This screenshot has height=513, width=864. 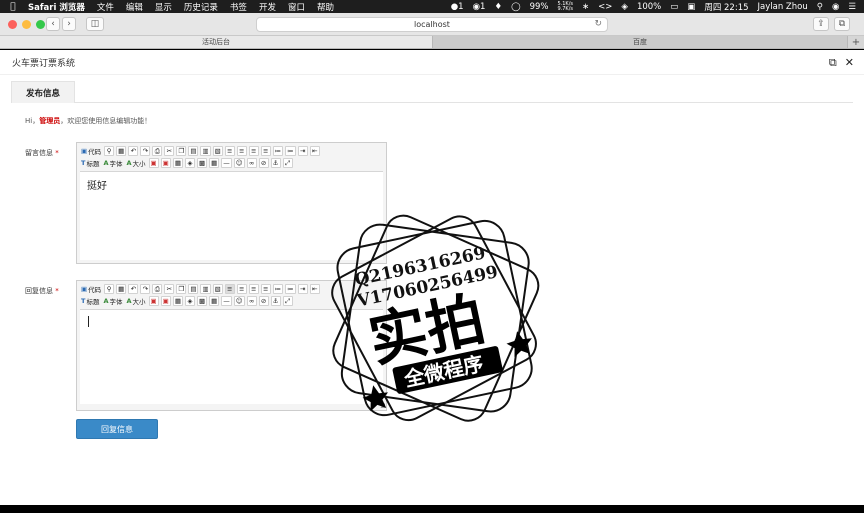 I want to click on submit-reply-button: 回复信息, so click(x=117, y=429).